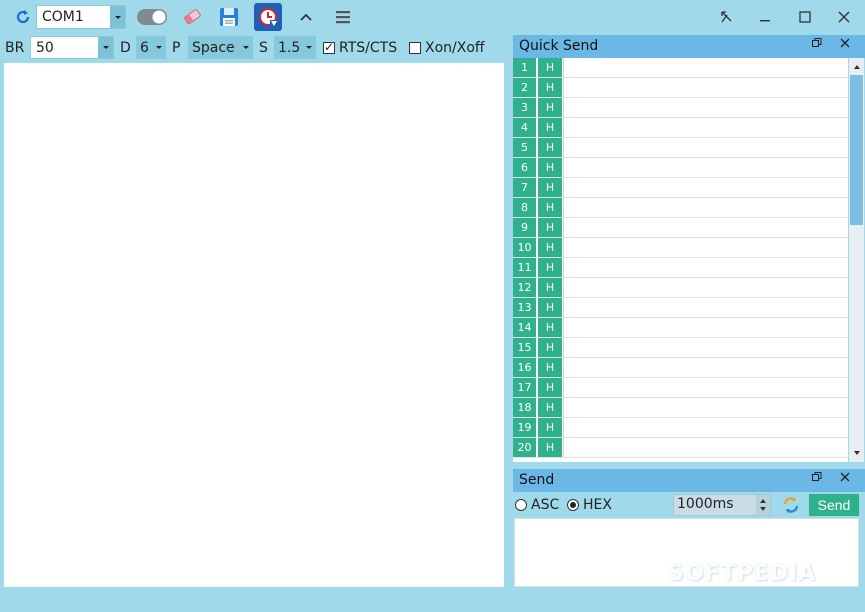  I want to click on quick-send-row-number: 15, so click(525, 347).